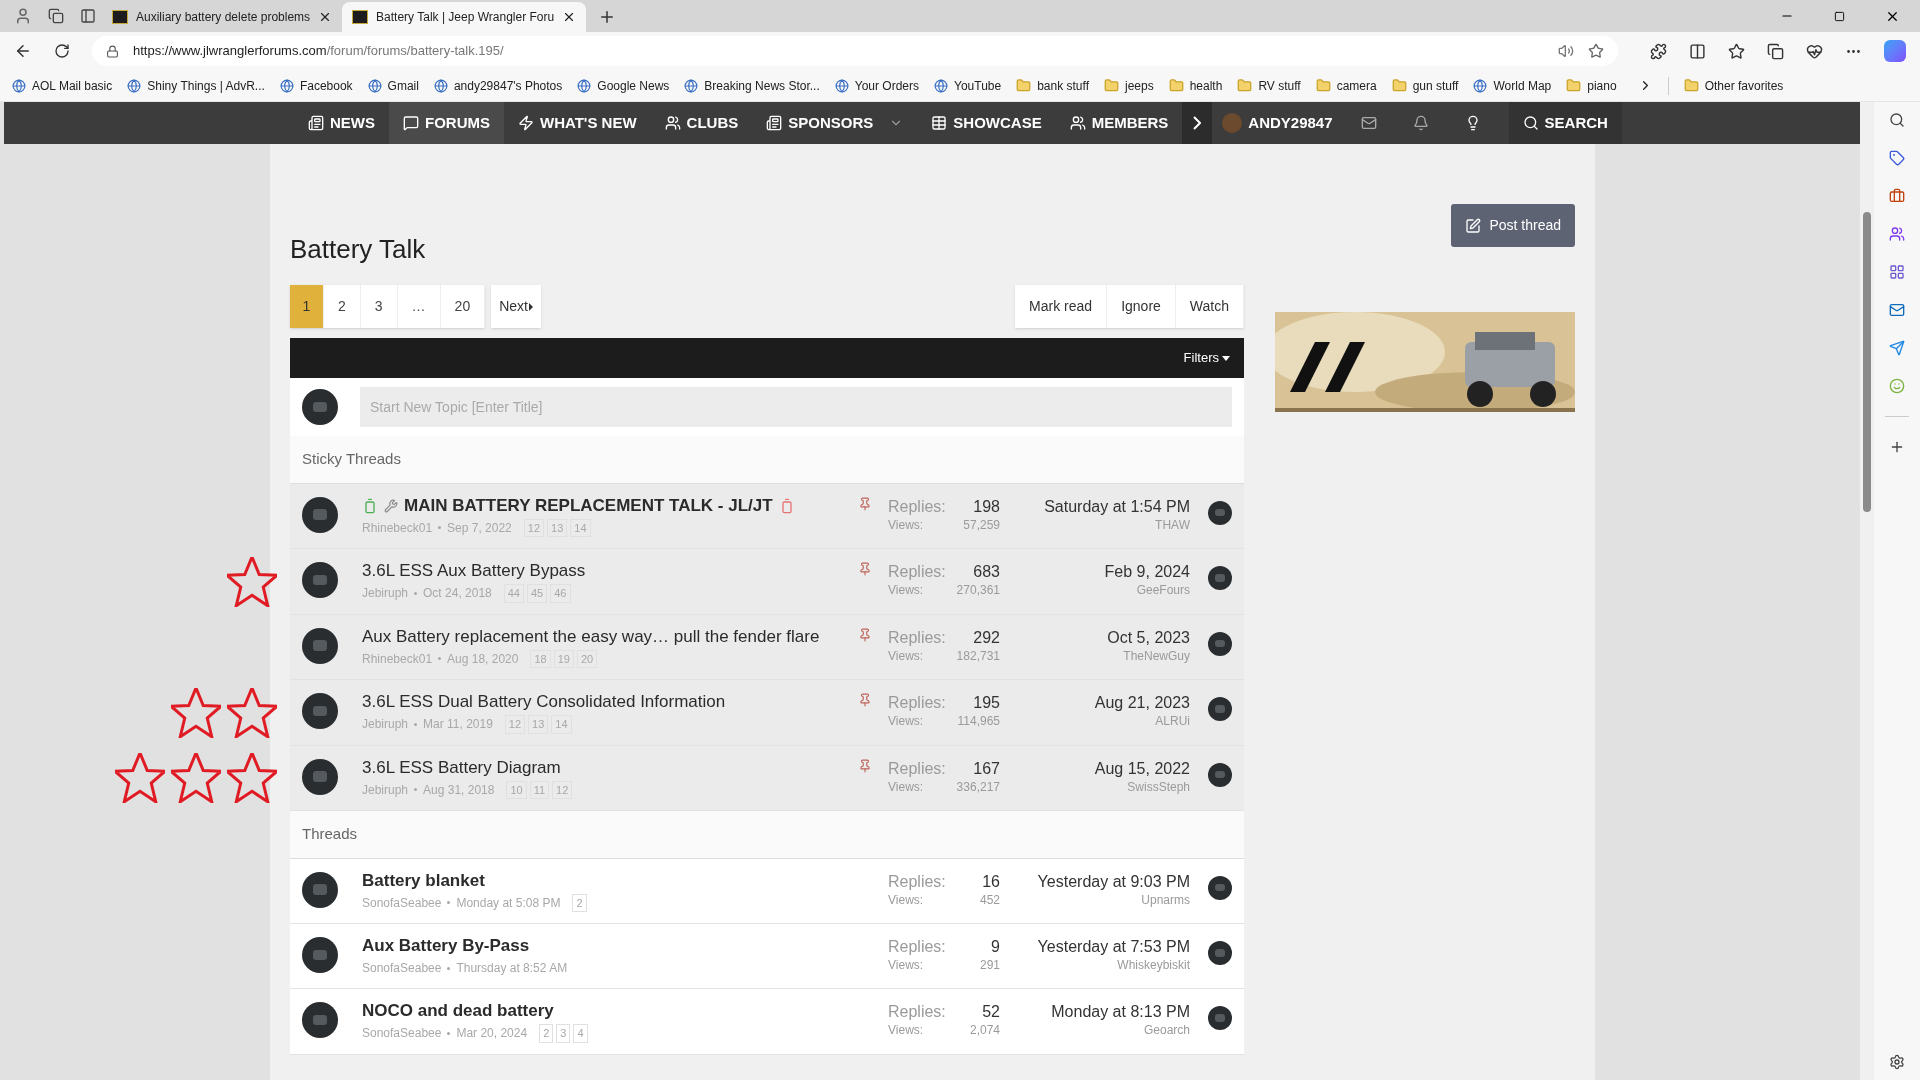 The image size is (1920, 1080). I want to click on thread-title: Aux Battery replacement the easy way… pull the fender flare, so click(591, 636).